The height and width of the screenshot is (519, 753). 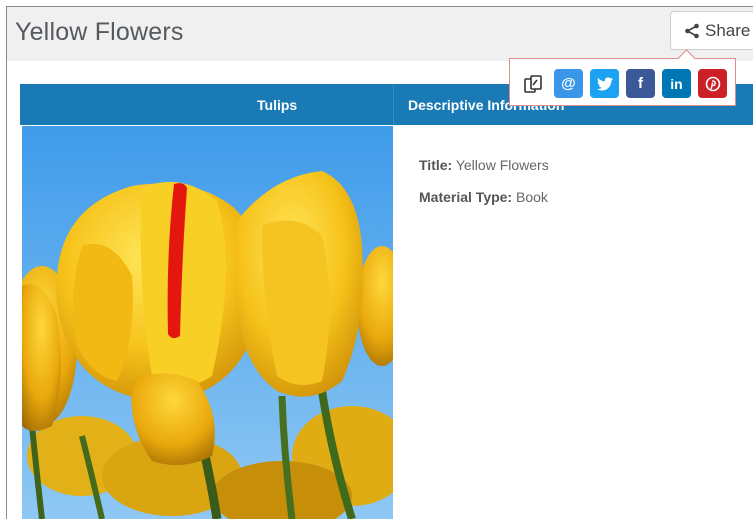 What do you see at coordinates (712, 83) in the screenshot?
I see `pinterest-icon` at bounding box center [712, 83].